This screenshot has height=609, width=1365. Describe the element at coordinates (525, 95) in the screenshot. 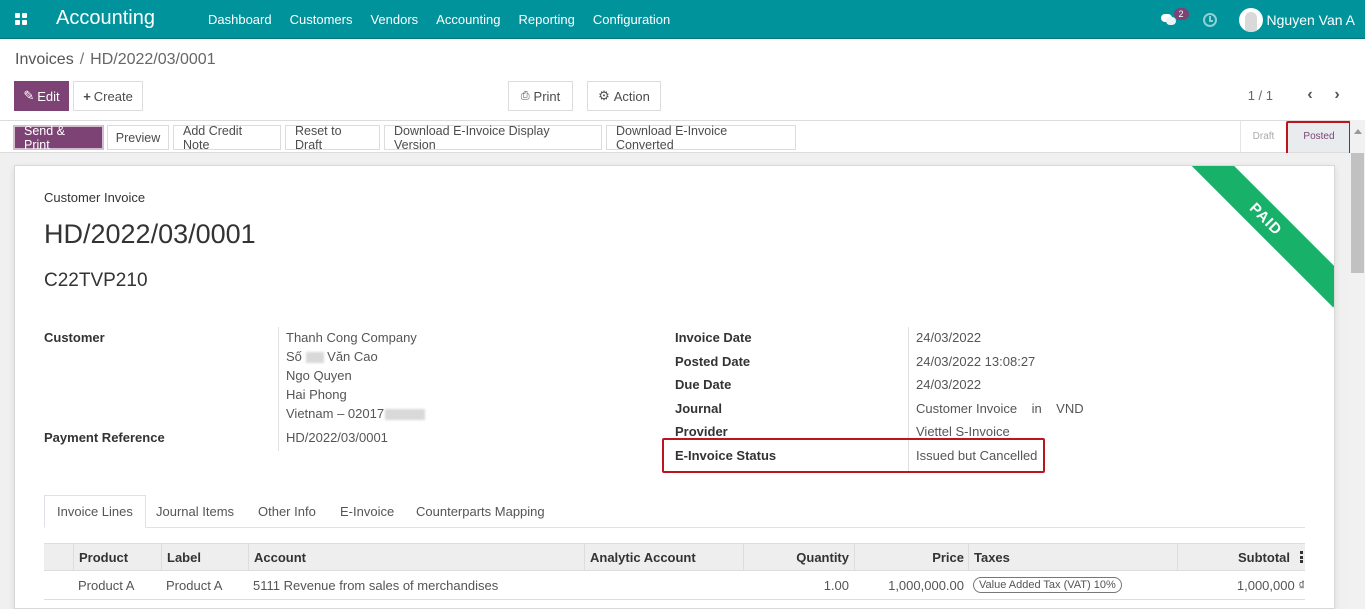

I see `printer-icon: ⎙` at that location.